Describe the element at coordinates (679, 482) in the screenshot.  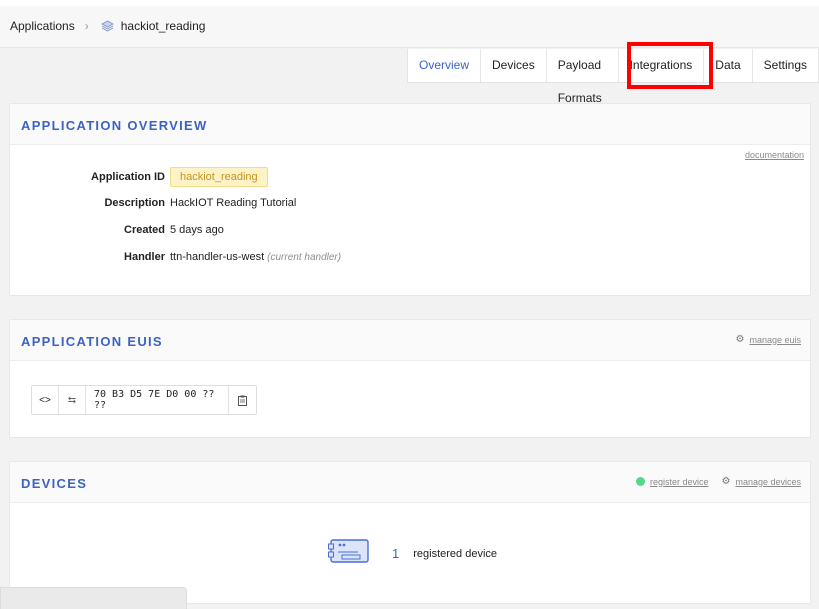
I see `register-device-link: register device` at that location.